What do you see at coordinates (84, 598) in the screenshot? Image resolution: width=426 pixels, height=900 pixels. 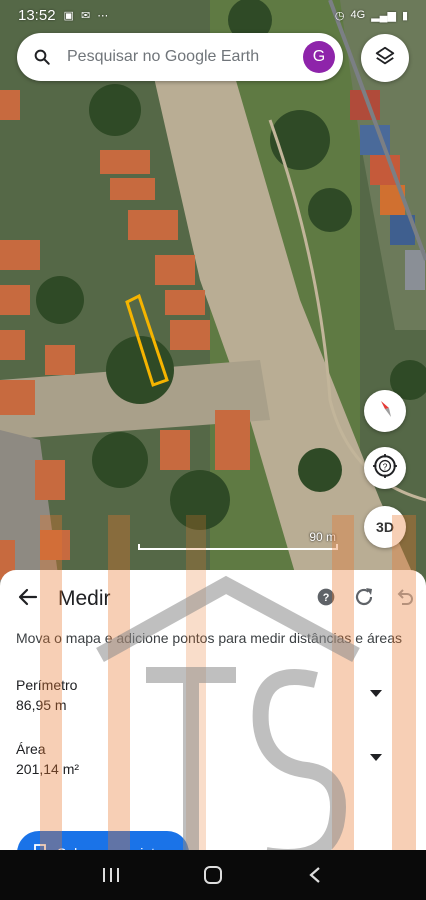 I see `panel-title: Medir` at bounding box center [84, 598].